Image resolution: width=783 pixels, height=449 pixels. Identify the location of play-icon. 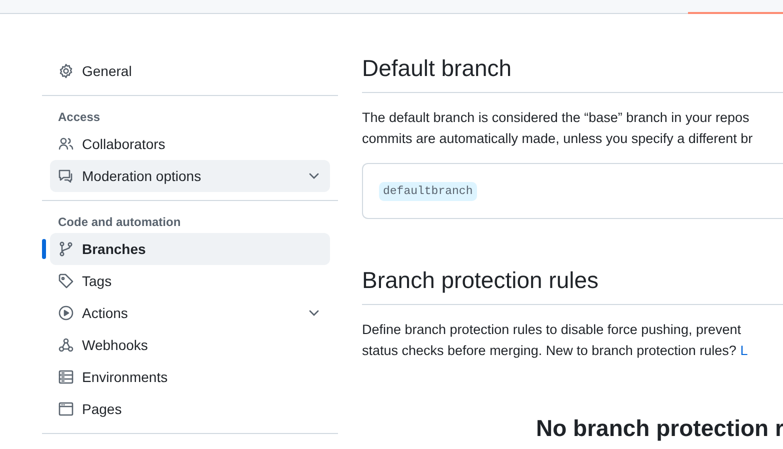
(66, 313).